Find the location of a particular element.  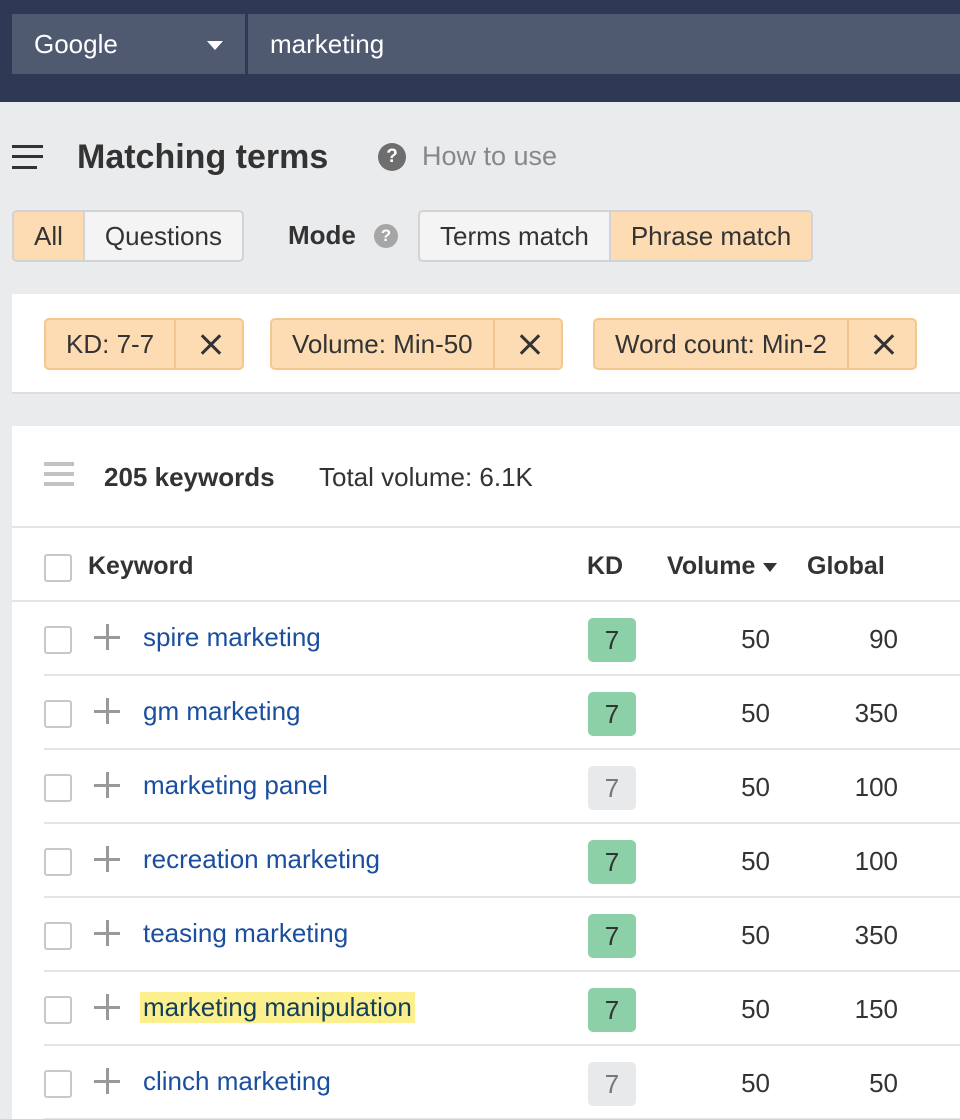

keyword-link: gm marketing is located at coordinates (222, 711).